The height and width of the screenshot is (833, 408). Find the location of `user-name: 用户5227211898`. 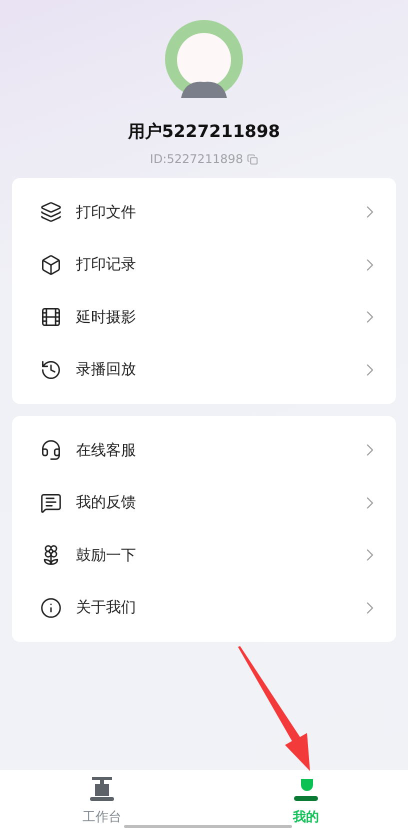

user-name: 用户5227211898 is located at coordinates (204, 132).